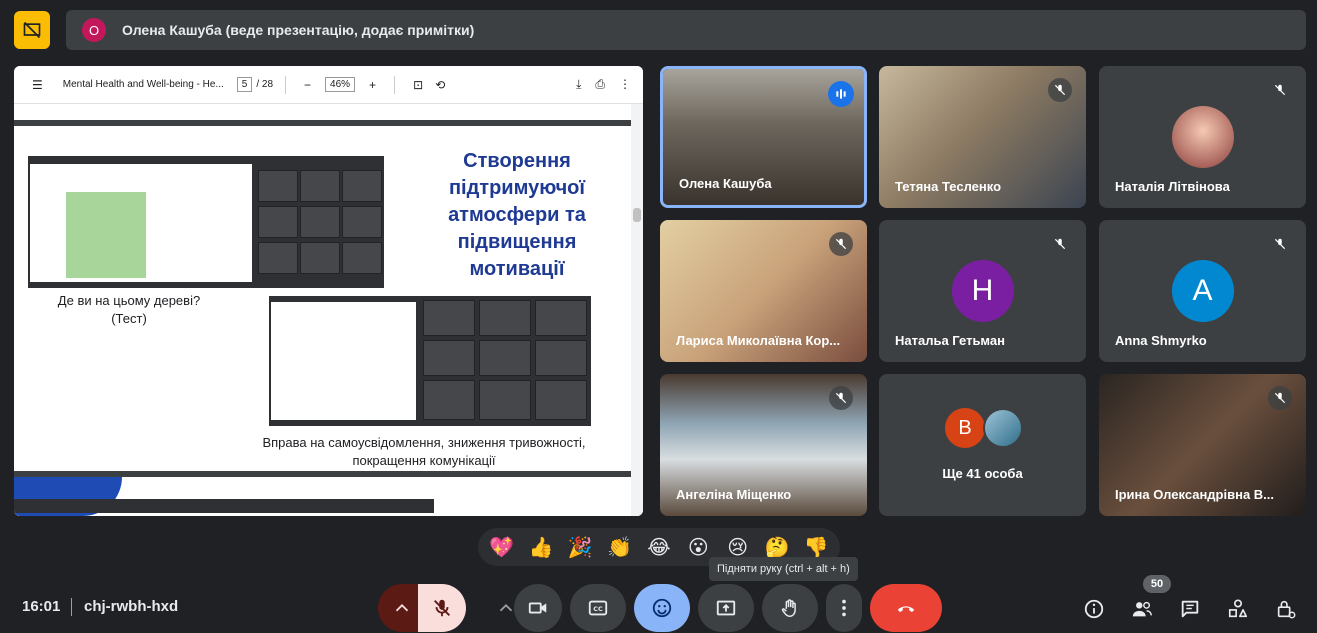 Image resolution: width=1317 pixels, height=633 pixels. What do you see at coordinates (625, 84) in the screenshot?
I see `more-vert-icon: ⋮` at bounding box center [625, 84].